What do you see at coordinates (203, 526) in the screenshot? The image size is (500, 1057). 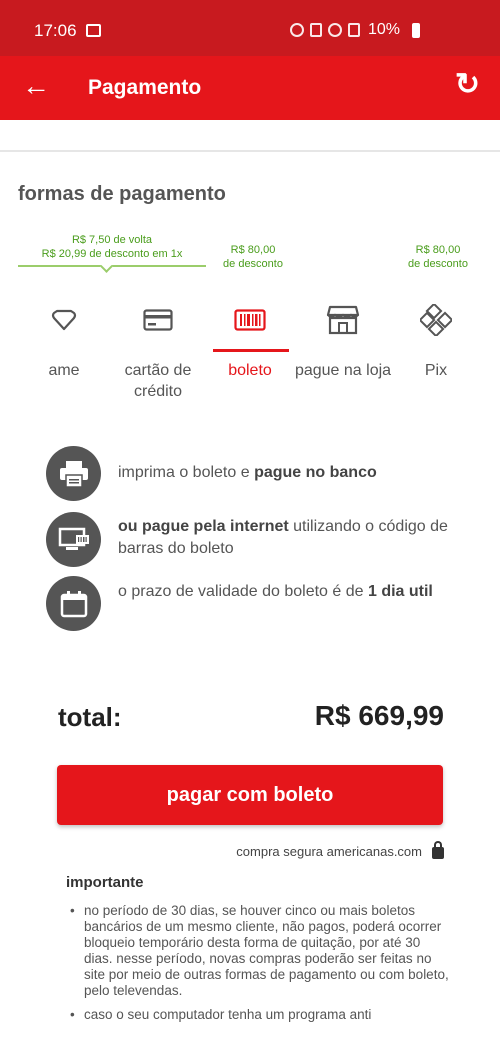 I see `info-text-bold: ou pague pela internet` at bounding box center [203, 526].